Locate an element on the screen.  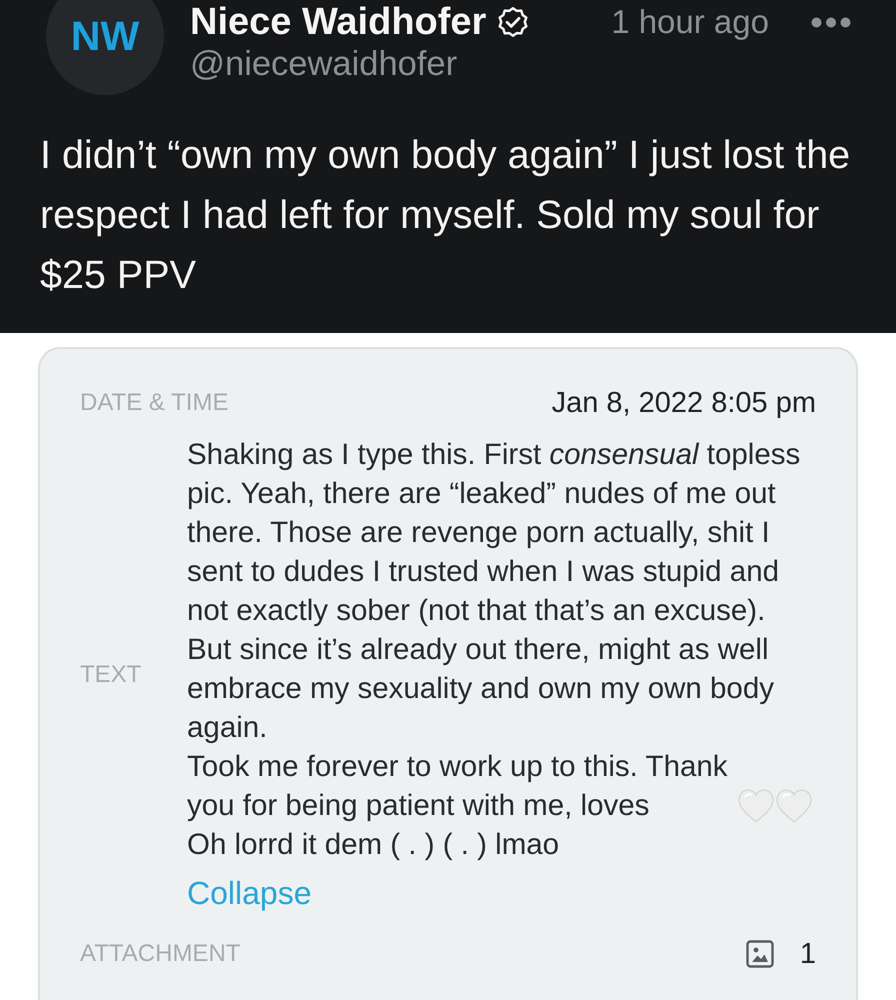
row-label: DATE & TIME is located at coordinates (154, 403).